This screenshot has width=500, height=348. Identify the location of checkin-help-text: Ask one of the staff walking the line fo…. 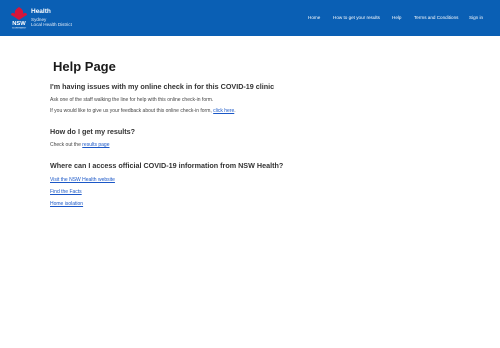
(132, 100).